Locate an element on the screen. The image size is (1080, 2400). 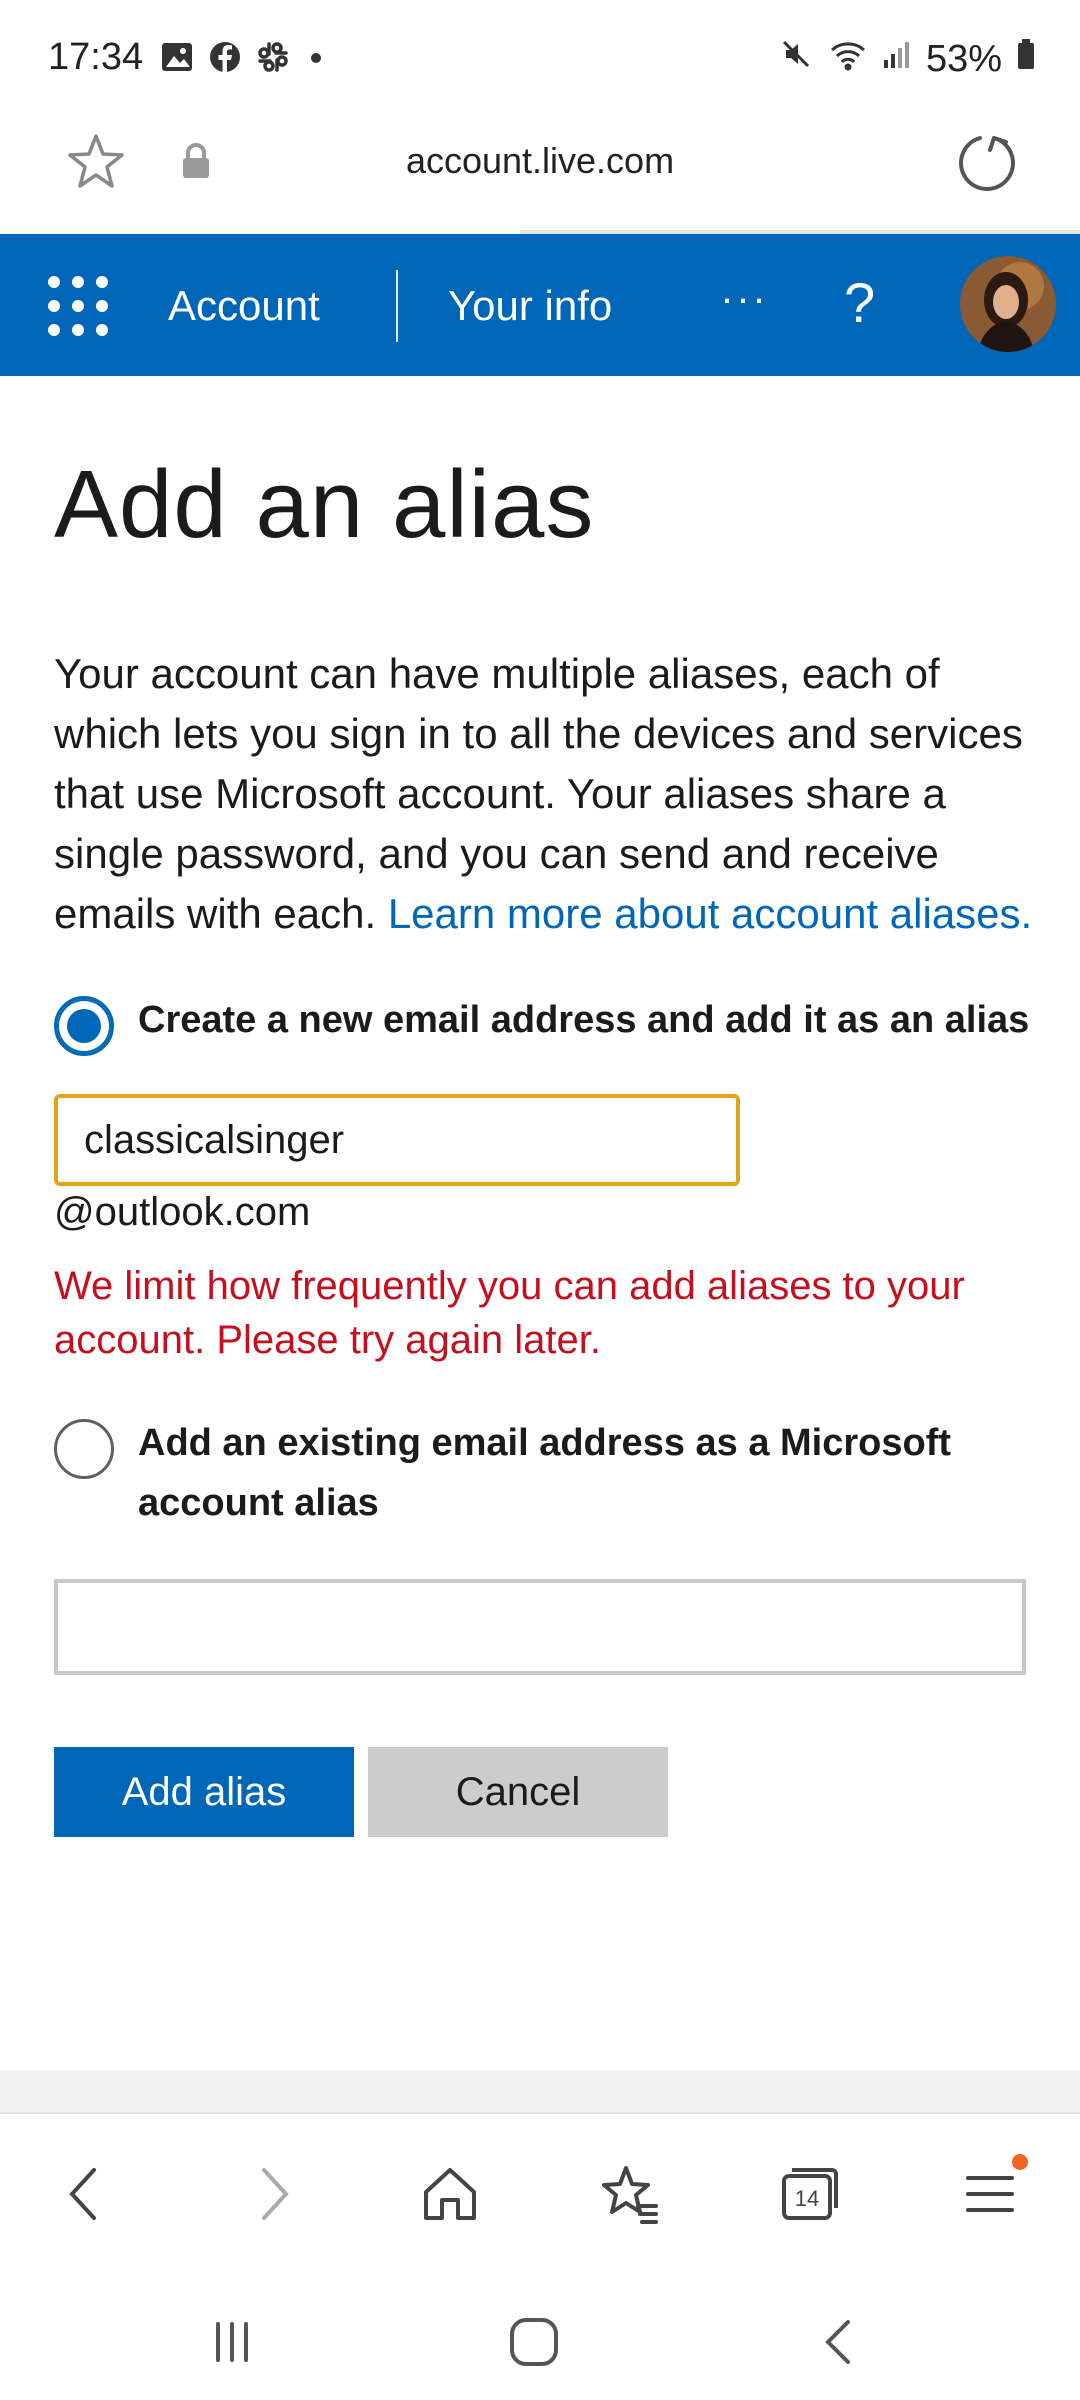
browser-url-bar: account.live.com is located at coordinates (540, 175).